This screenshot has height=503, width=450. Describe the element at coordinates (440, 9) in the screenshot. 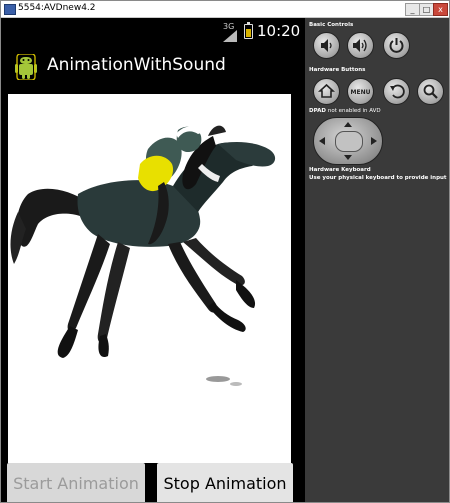

I see `close-button: x` at that location.